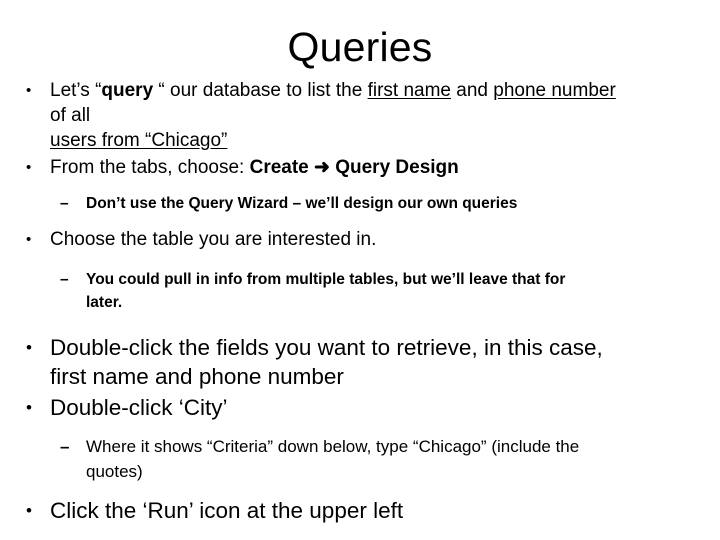 The width and height of the screenshot is (720, 540). I want to click on text-run: and, so click(472, 90).